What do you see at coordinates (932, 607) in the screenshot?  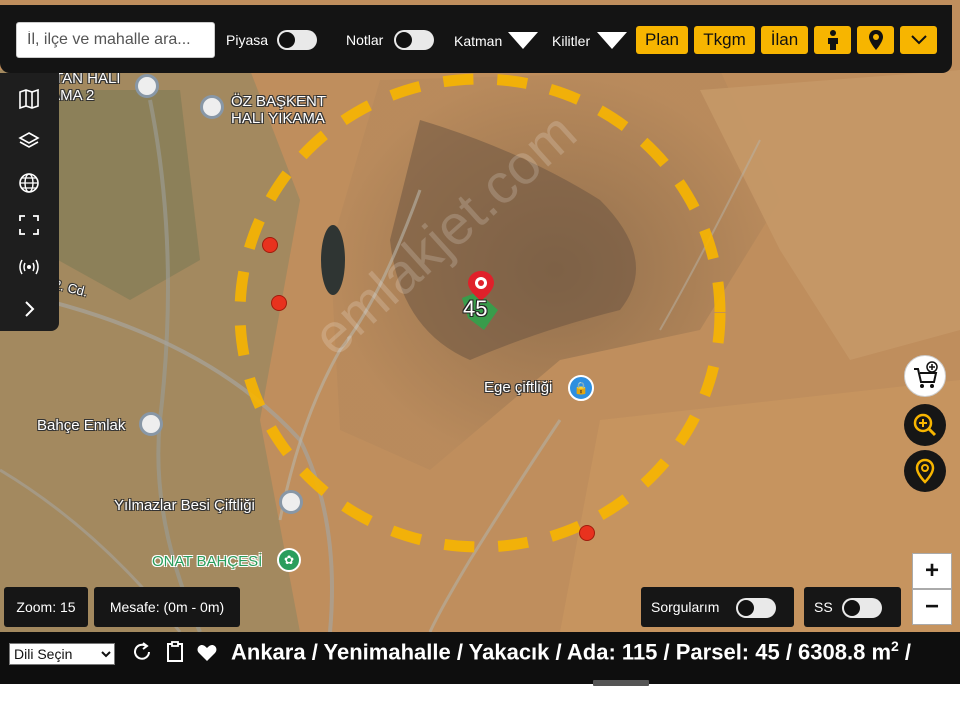 I see `zoom-out-button: −` at bounding box center [932, 607].